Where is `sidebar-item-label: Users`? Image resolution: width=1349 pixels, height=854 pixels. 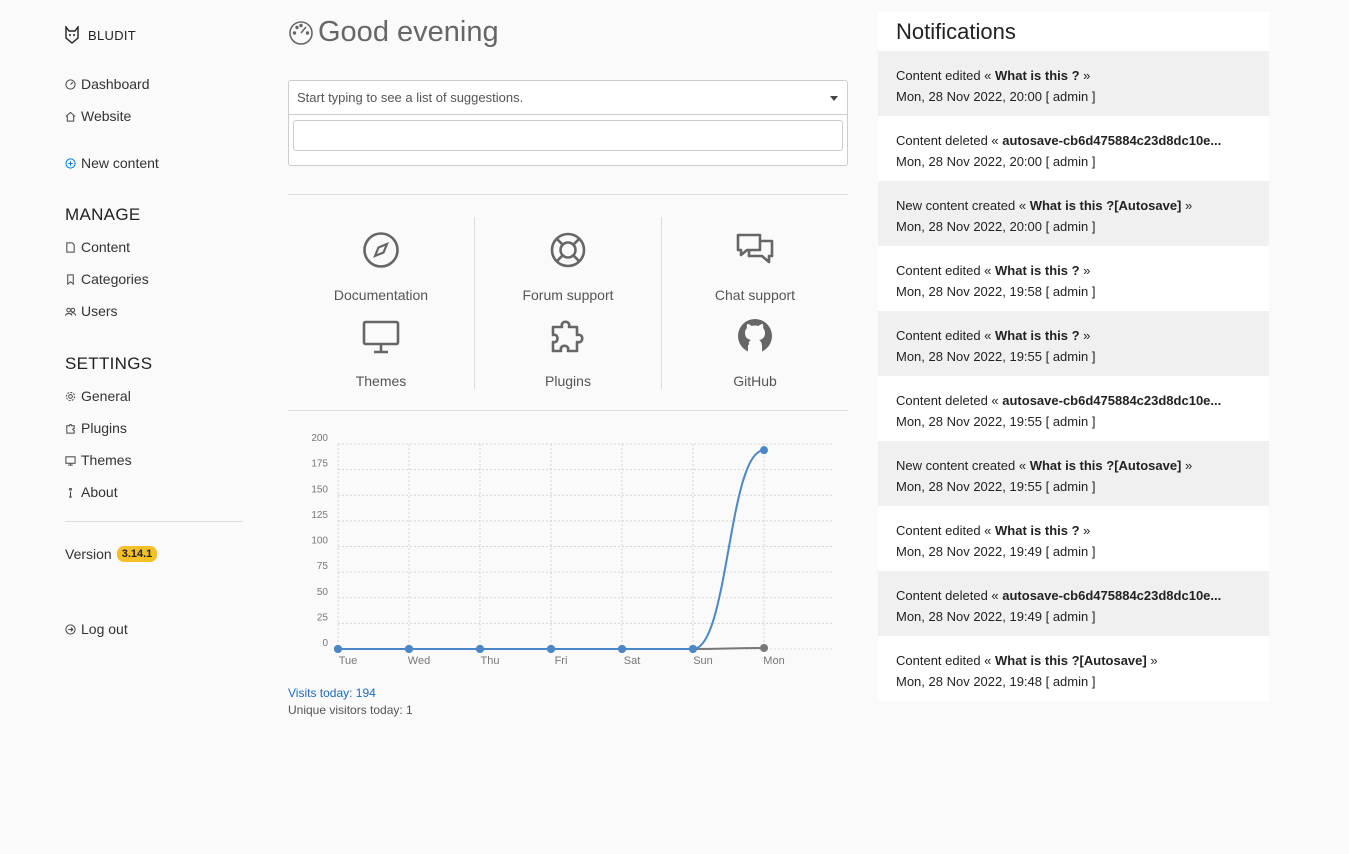
sidebar-item-label: Users is located at coordinates (99, 311).